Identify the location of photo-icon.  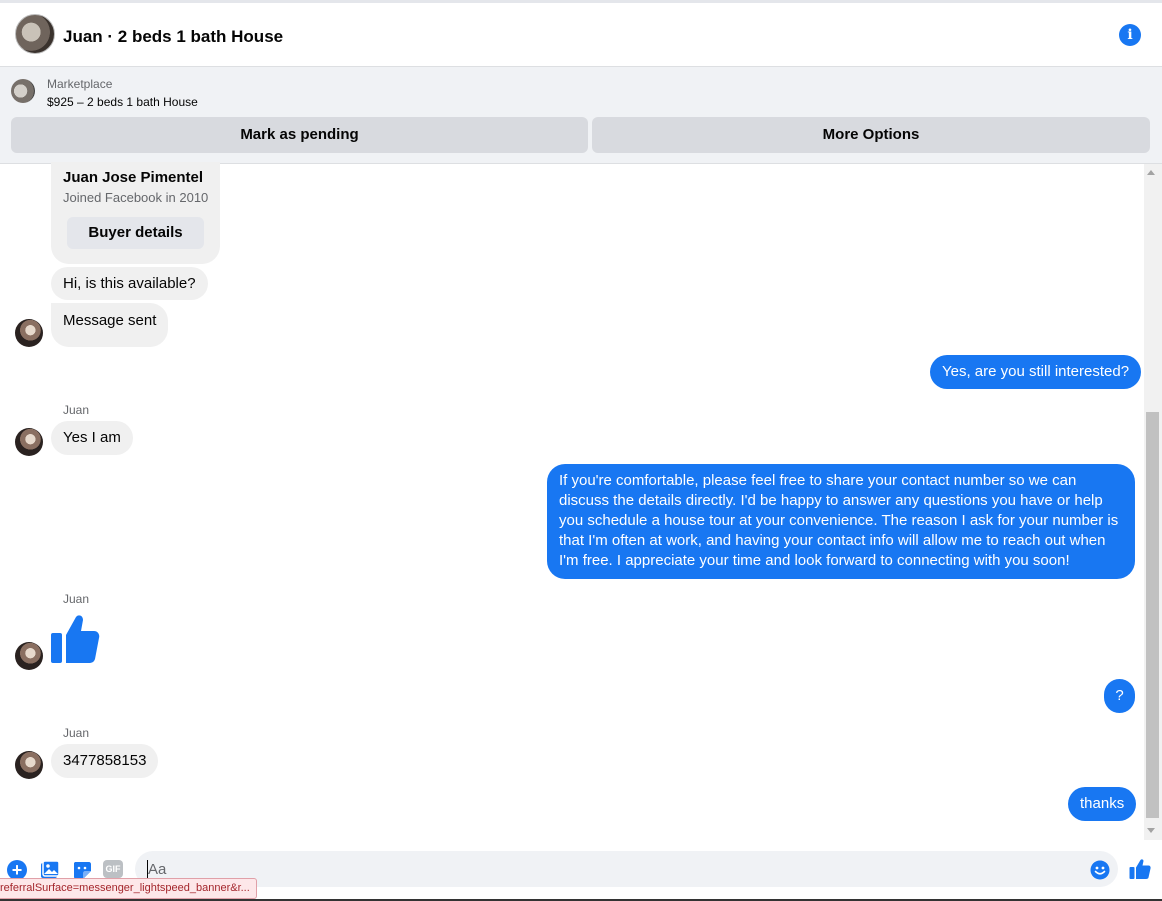
(50, 870).